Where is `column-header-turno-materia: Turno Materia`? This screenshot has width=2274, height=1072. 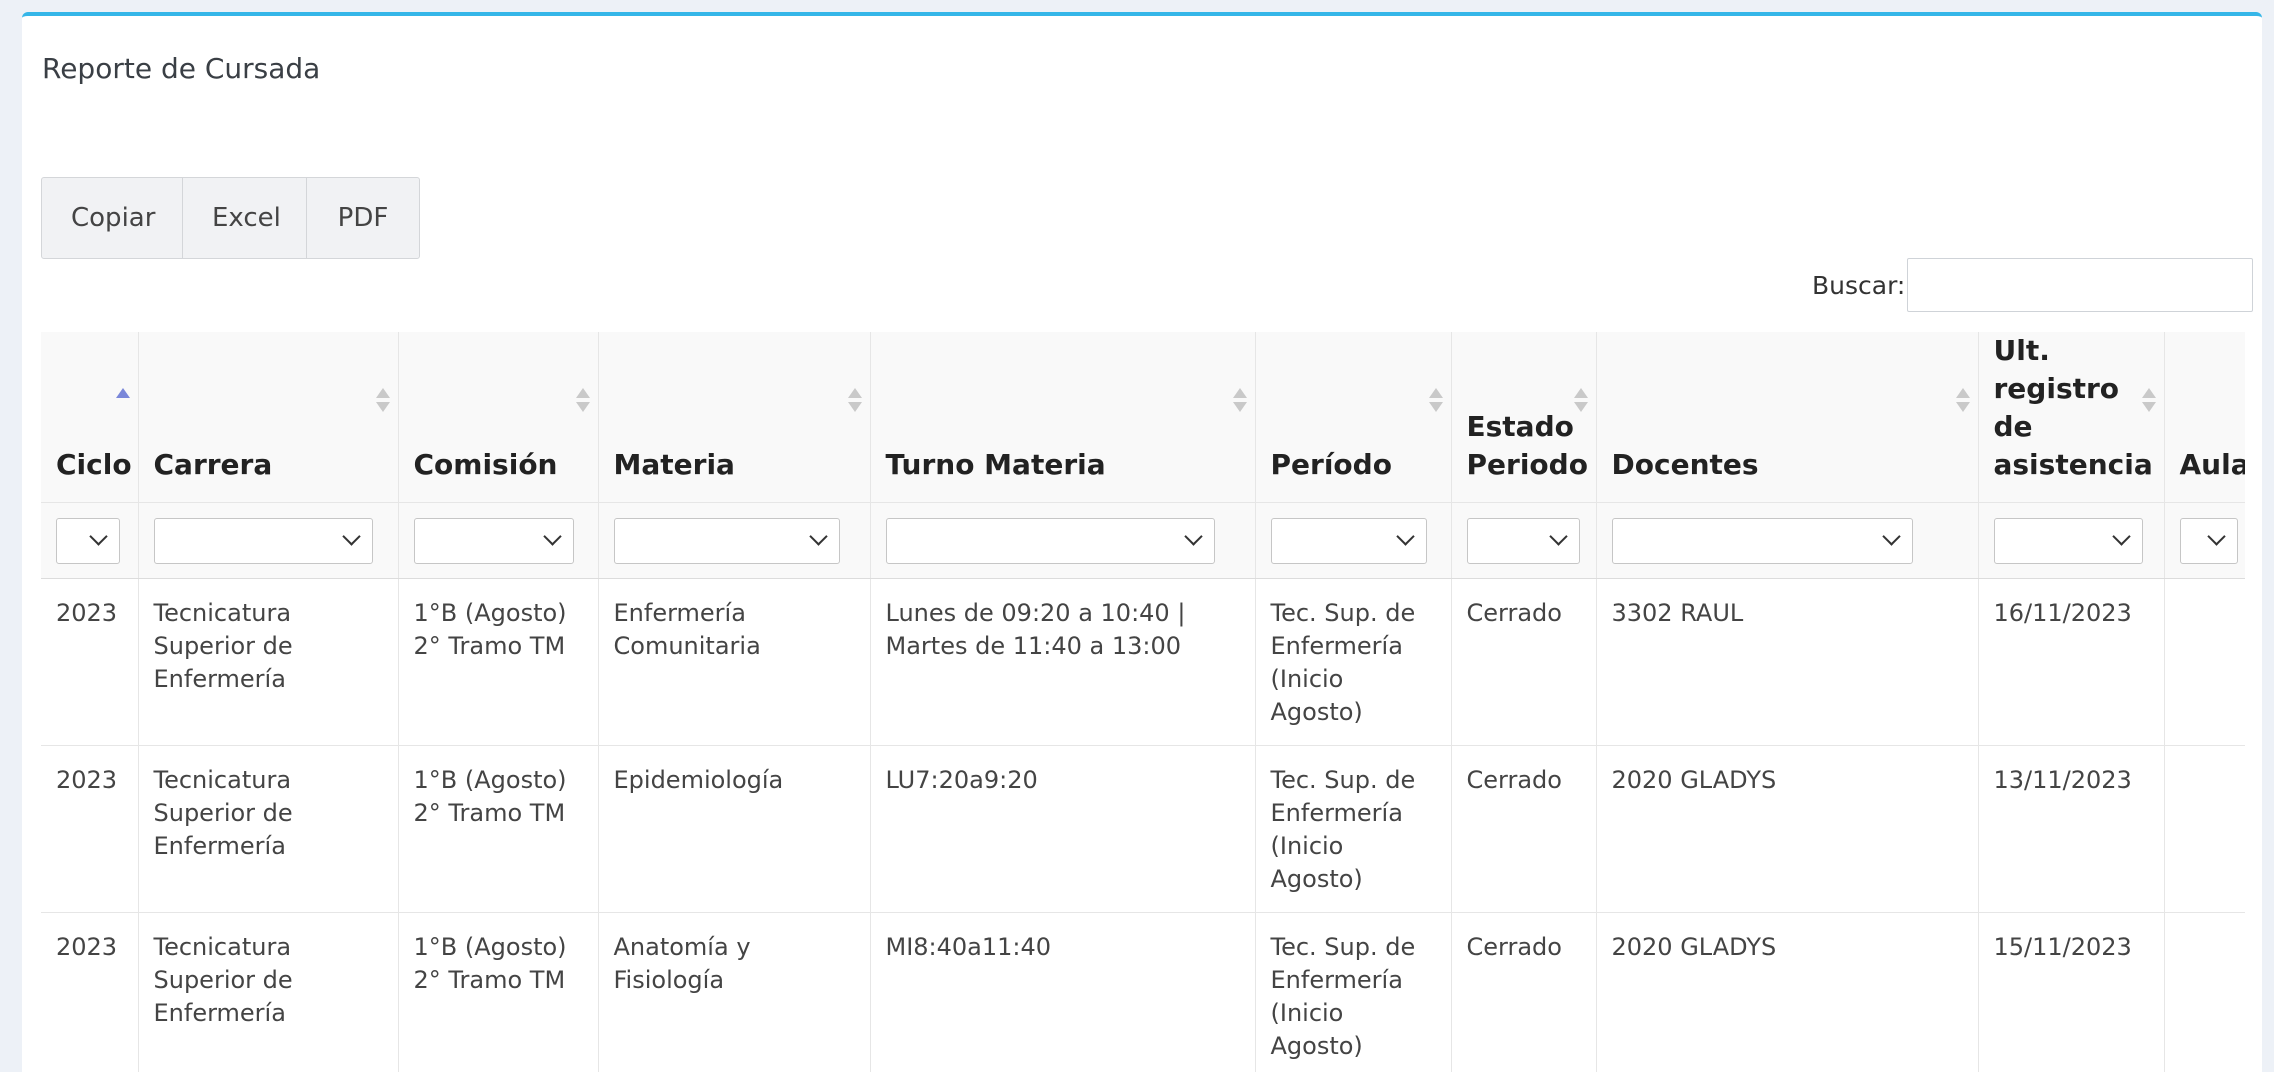
column-header-turno-materia: Turno Materia is located at coordinates (1062, 417).